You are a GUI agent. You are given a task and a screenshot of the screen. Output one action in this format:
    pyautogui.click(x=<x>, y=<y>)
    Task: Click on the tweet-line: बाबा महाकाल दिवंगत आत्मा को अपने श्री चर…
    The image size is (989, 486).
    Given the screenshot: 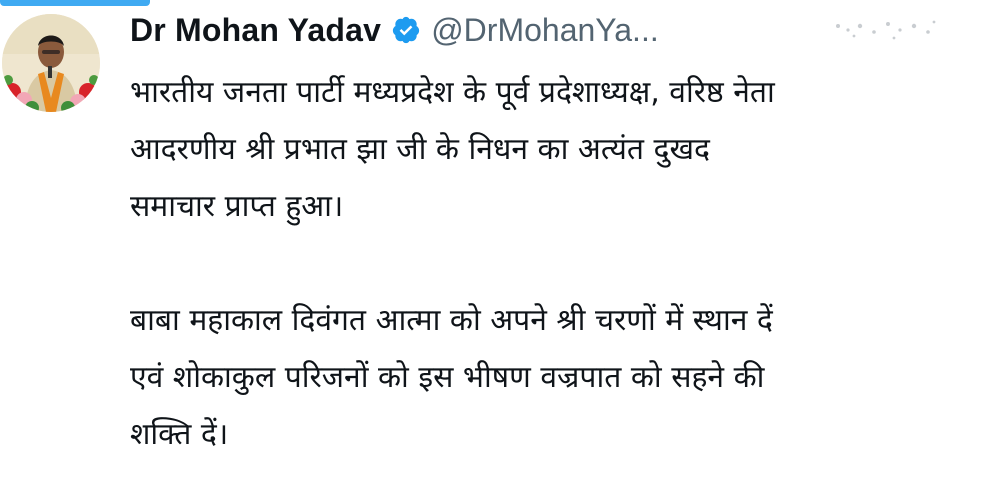 What is the action you would take?
    pyautogui.click(x=451, y=320)
    